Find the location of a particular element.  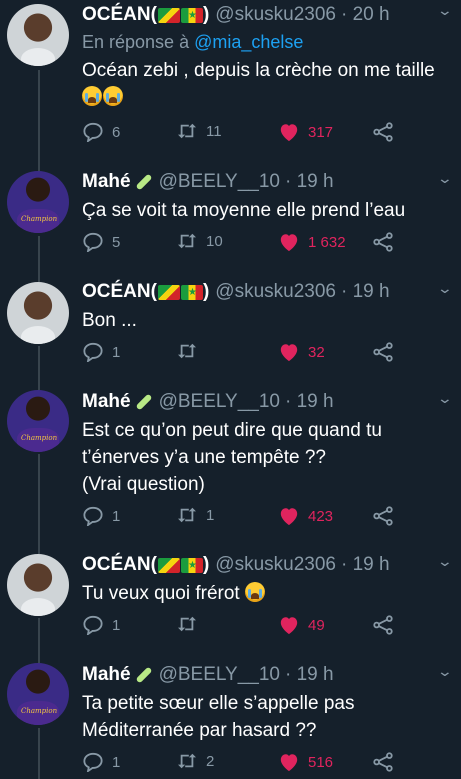

tweet-text-line: Est ce qu’on peut dire que quand tu is located at coordinates (232, 430).